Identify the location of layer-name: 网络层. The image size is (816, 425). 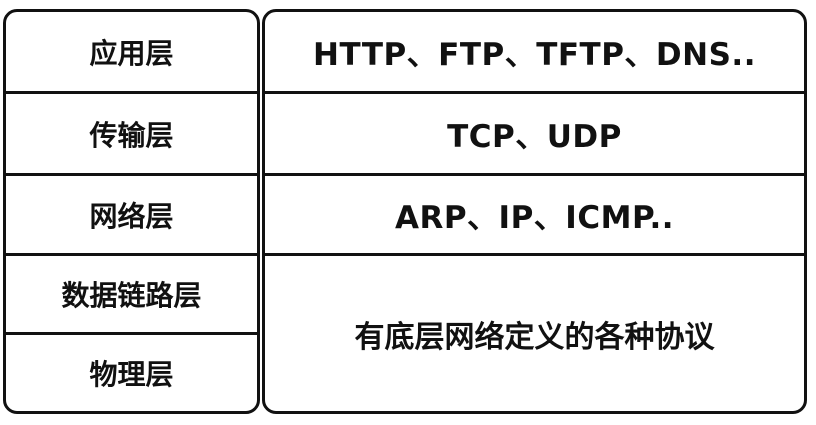
(131, 216).